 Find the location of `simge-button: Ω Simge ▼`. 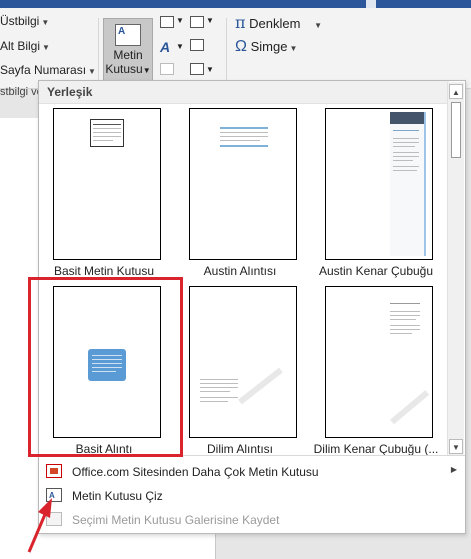

simge-button: Ω Simge ▼ is located at coordinates (266, 47).